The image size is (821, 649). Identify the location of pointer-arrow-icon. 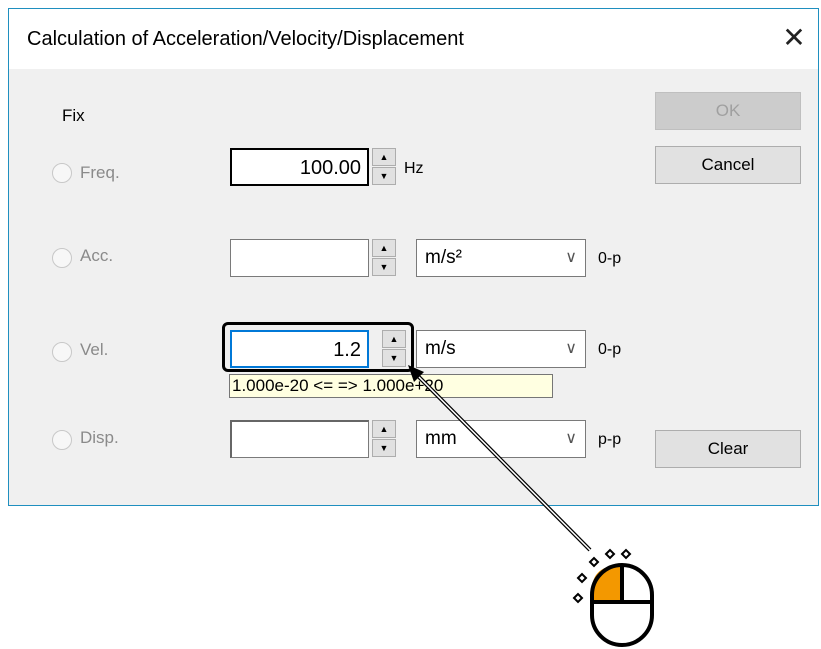
(500, 458).